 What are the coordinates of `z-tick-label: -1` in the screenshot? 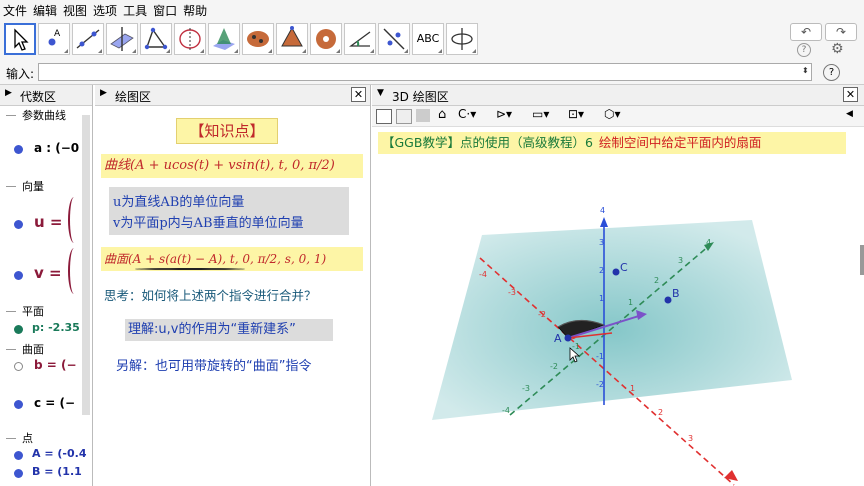 It's located at (600, 356).